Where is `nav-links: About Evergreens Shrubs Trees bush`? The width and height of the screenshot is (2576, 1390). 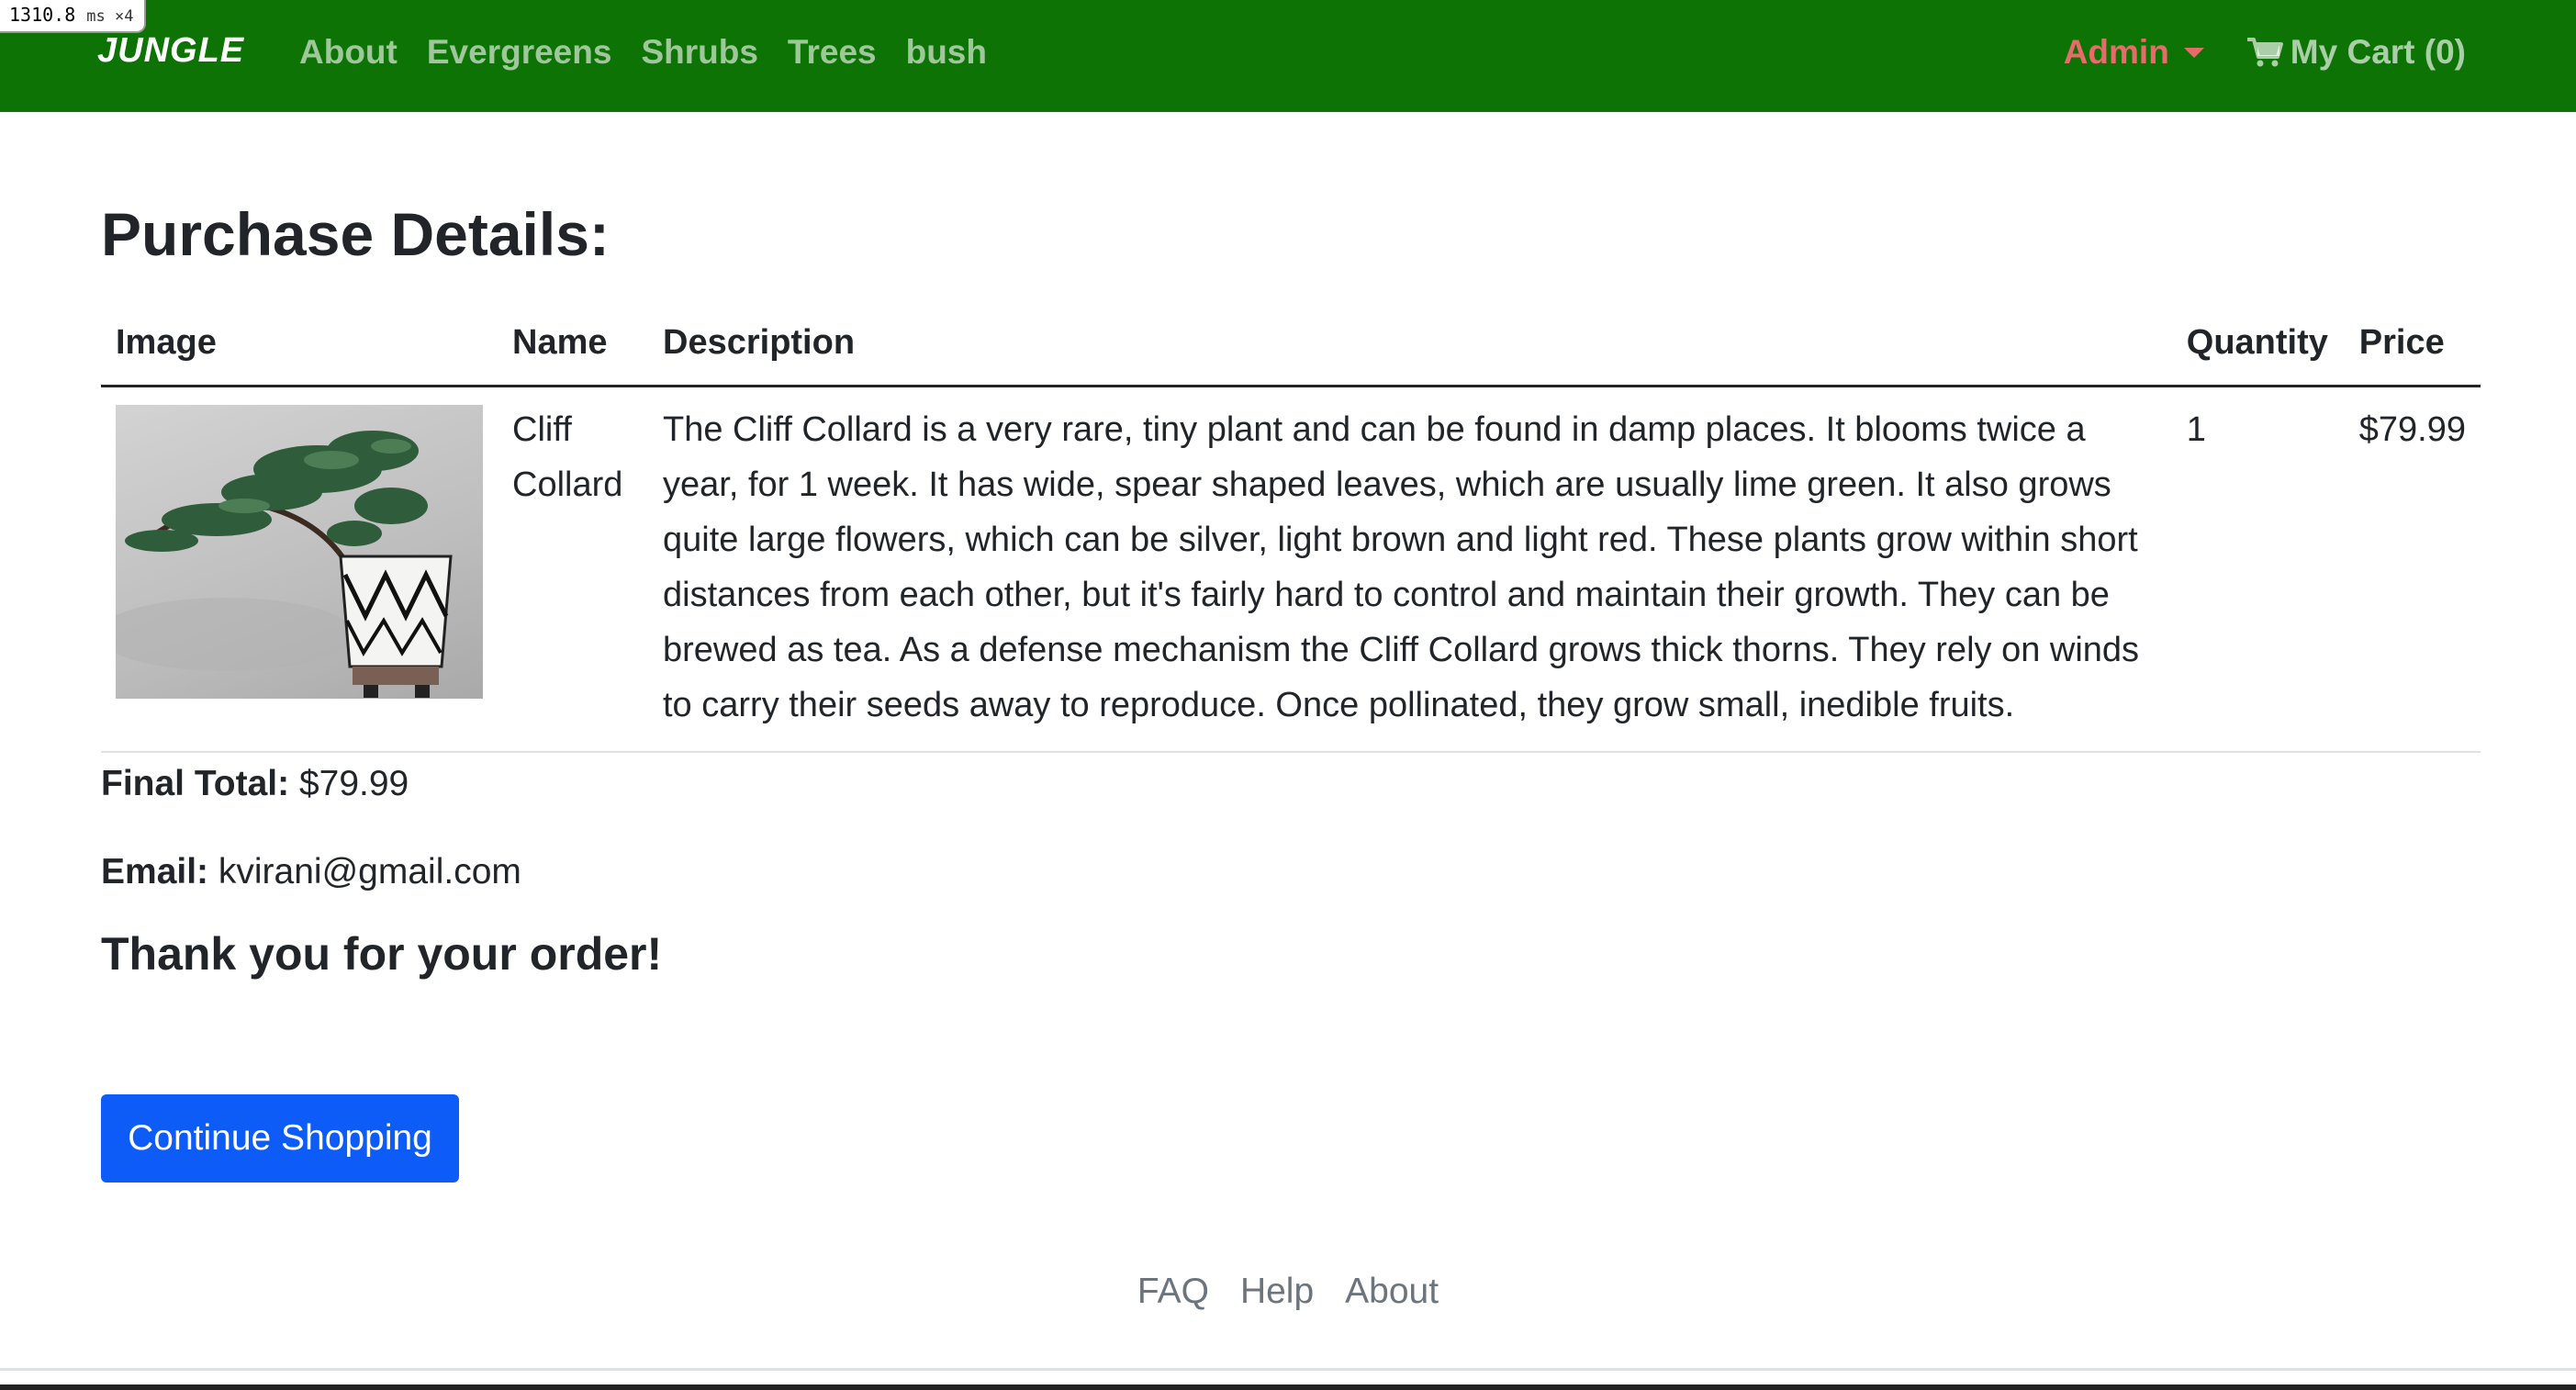 nav-links: About Evergreens Shrubs Trees bush is located at coordinates (657, 52).